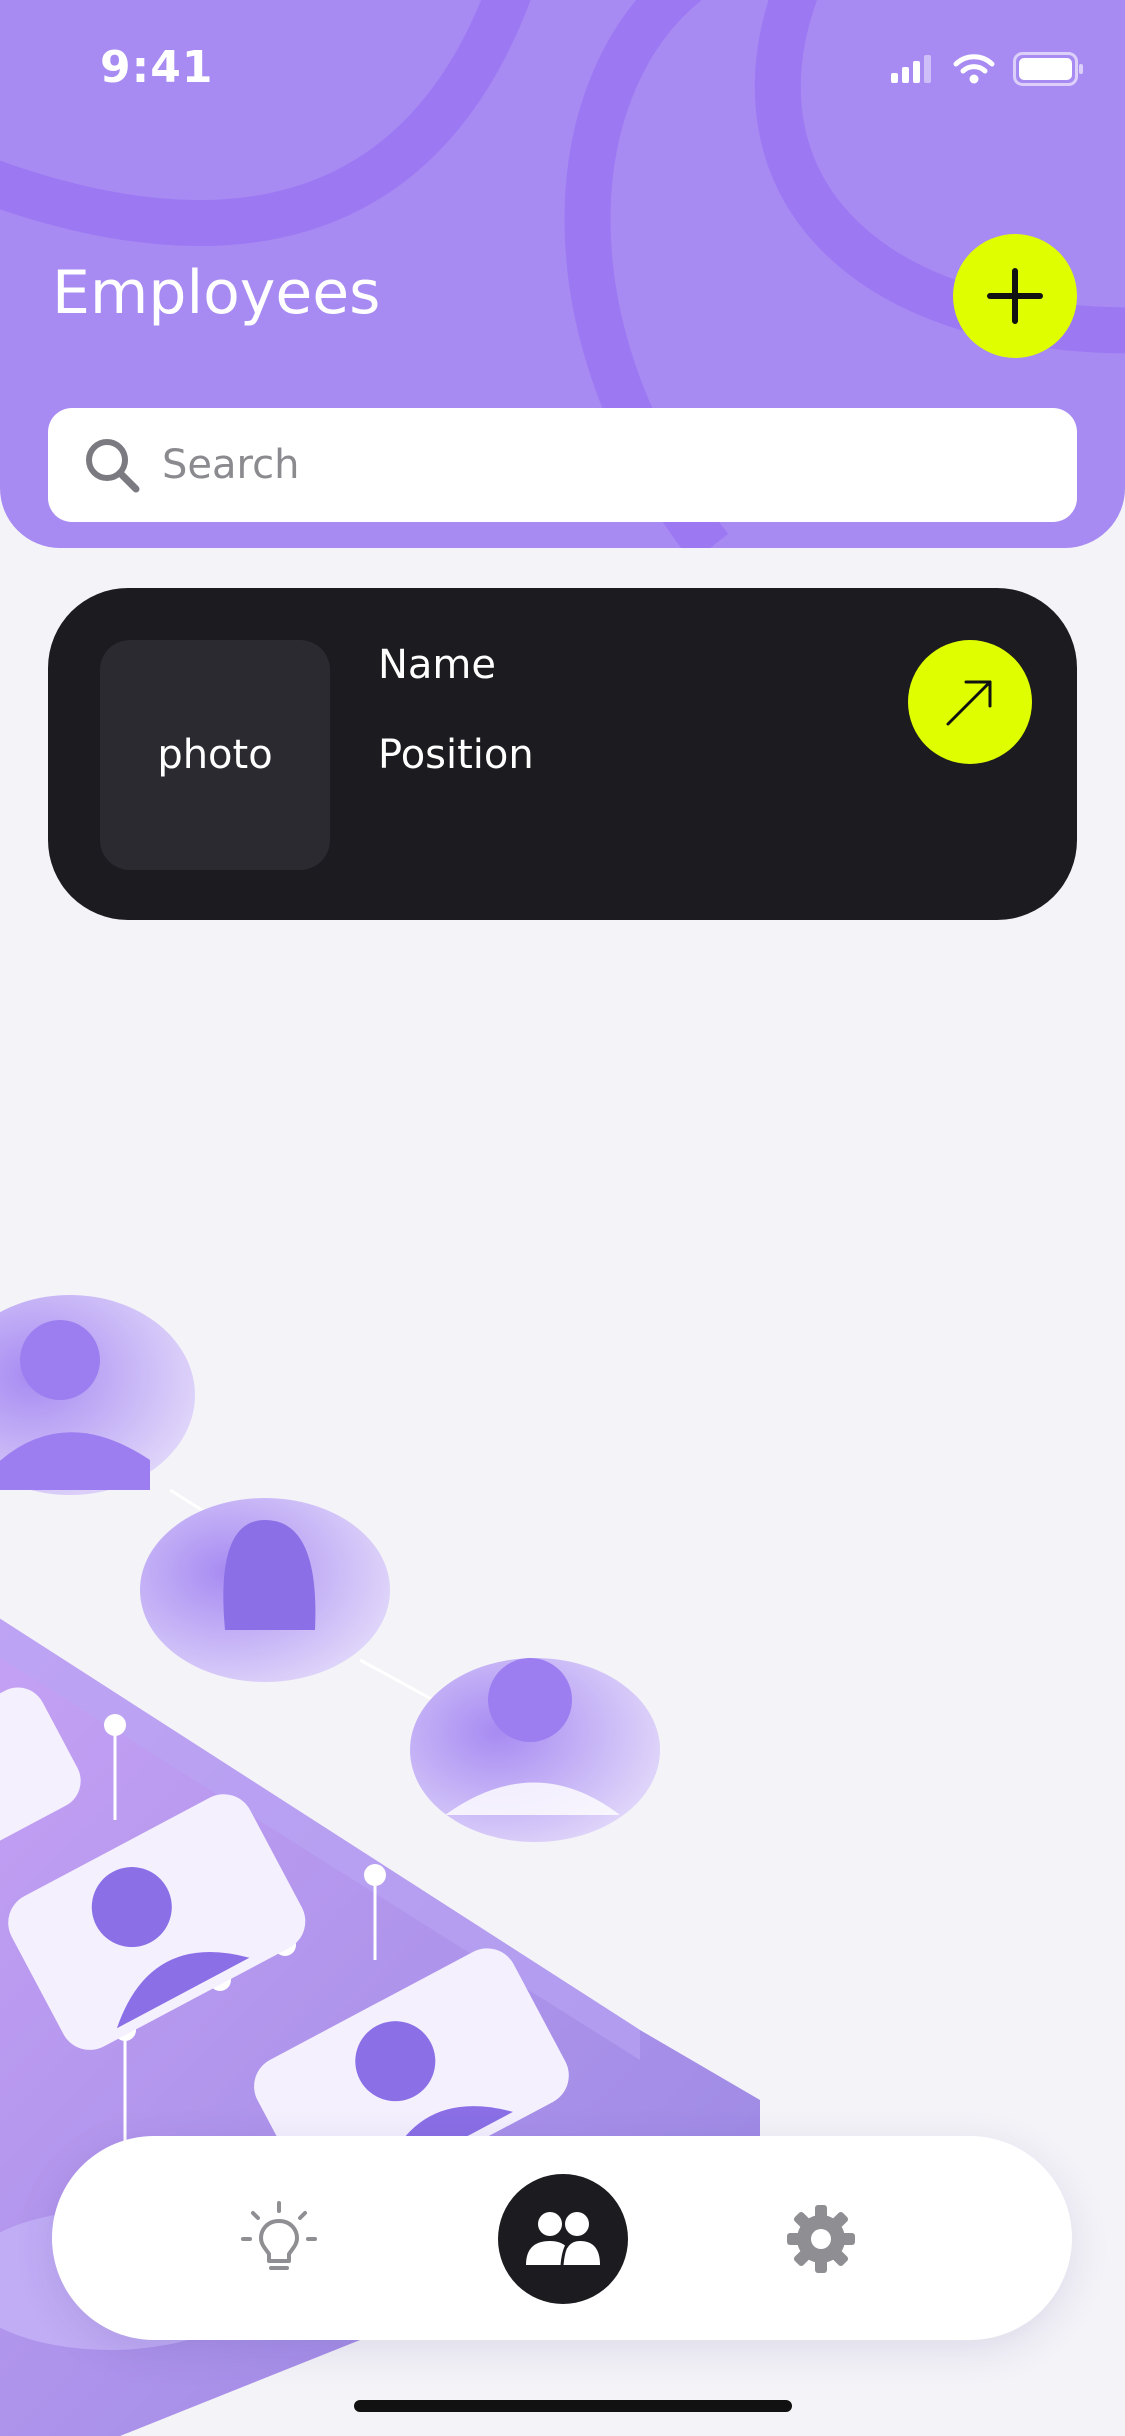  What do you see at coordinates (911, 69) in the screenshot?
I see `cellular-signal-icon` at bounding box center [911, 69].